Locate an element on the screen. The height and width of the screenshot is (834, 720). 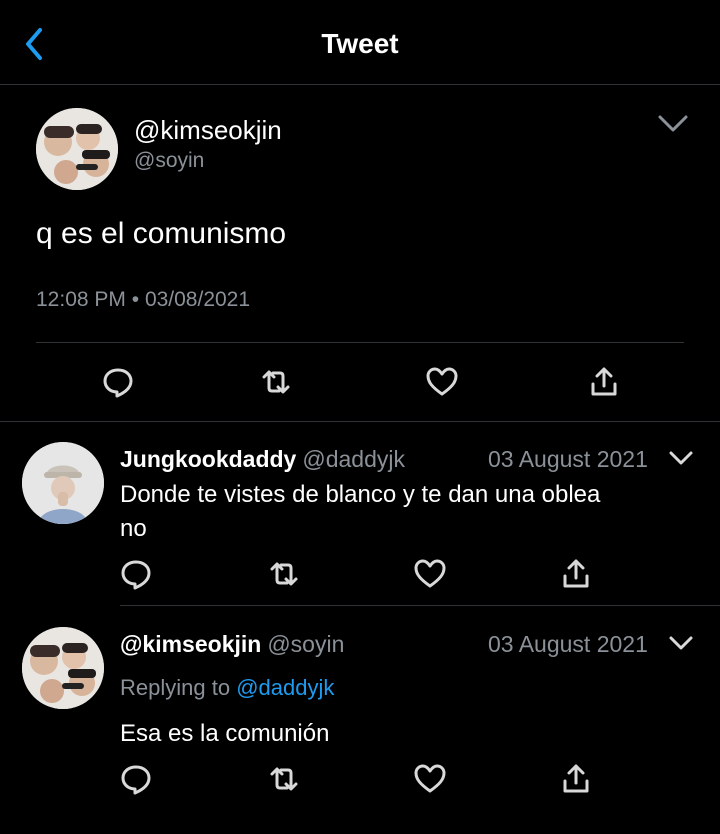
tweet-actions is located at coordinates (360, 382).